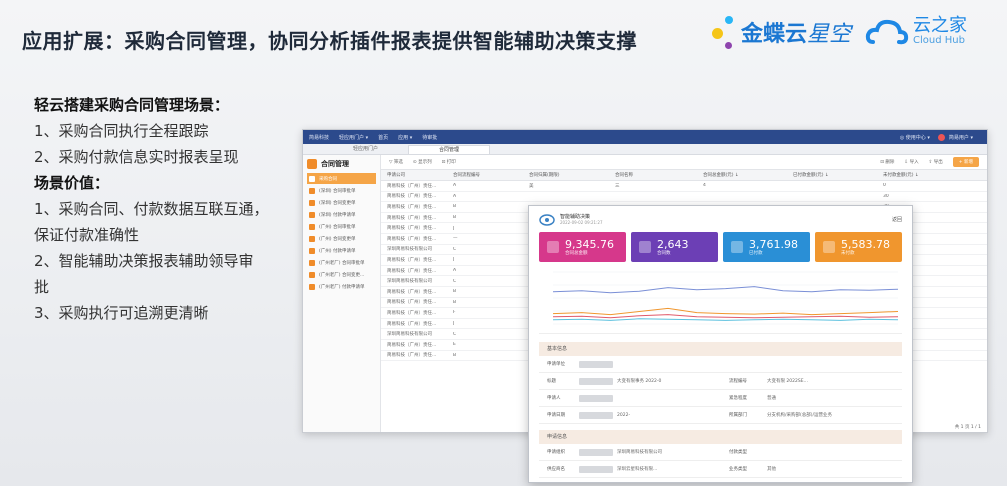 This screenshot has width=1007, height=486. What do you see at coordinates (337, 203) in the screenshot?
I see `sidebar-item-label: (深圳) 合同变更单` at bounding box center [337, 203].